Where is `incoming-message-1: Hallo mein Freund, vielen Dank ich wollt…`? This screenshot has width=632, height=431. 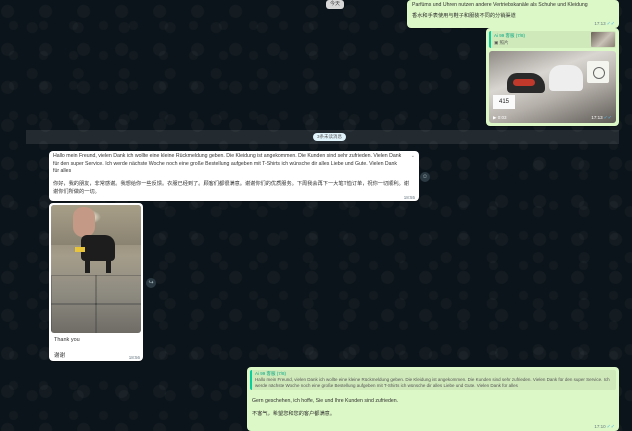 incoming-message-1: Hallo mein Freund, vielen Dank ich wollt… is located at coordinates (234, 176).